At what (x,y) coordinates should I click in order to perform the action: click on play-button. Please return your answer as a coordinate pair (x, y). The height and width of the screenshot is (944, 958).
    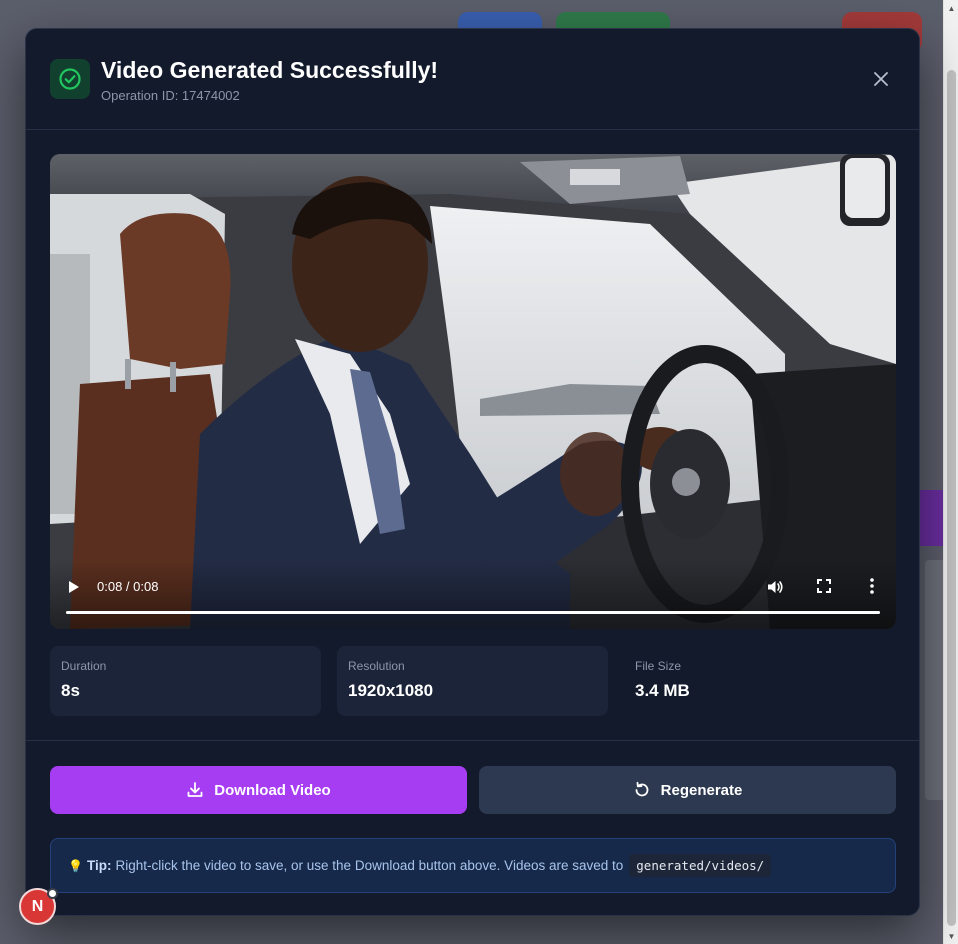
    Looking at the image, I should click on (74, 587).